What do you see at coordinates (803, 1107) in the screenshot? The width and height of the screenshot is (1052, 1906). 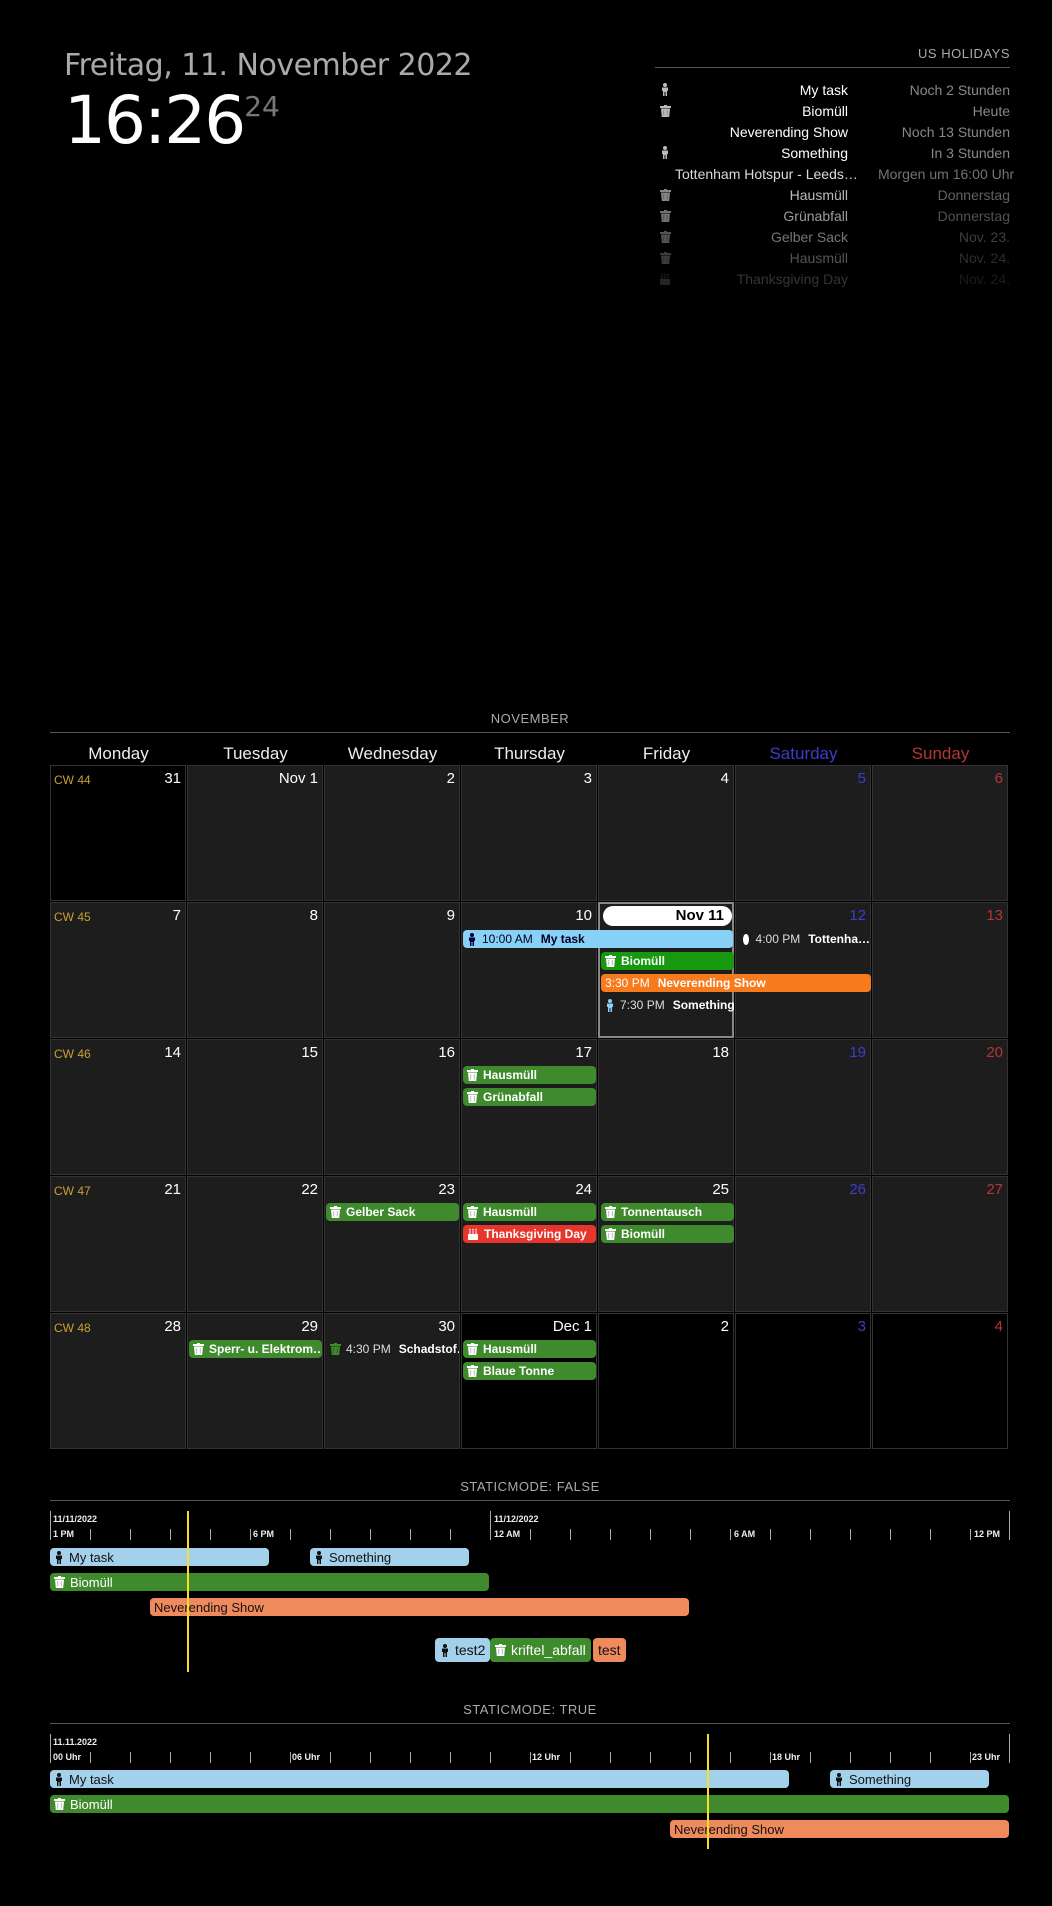 I see `day-cell: 19` at bounding box center [803, 1107].